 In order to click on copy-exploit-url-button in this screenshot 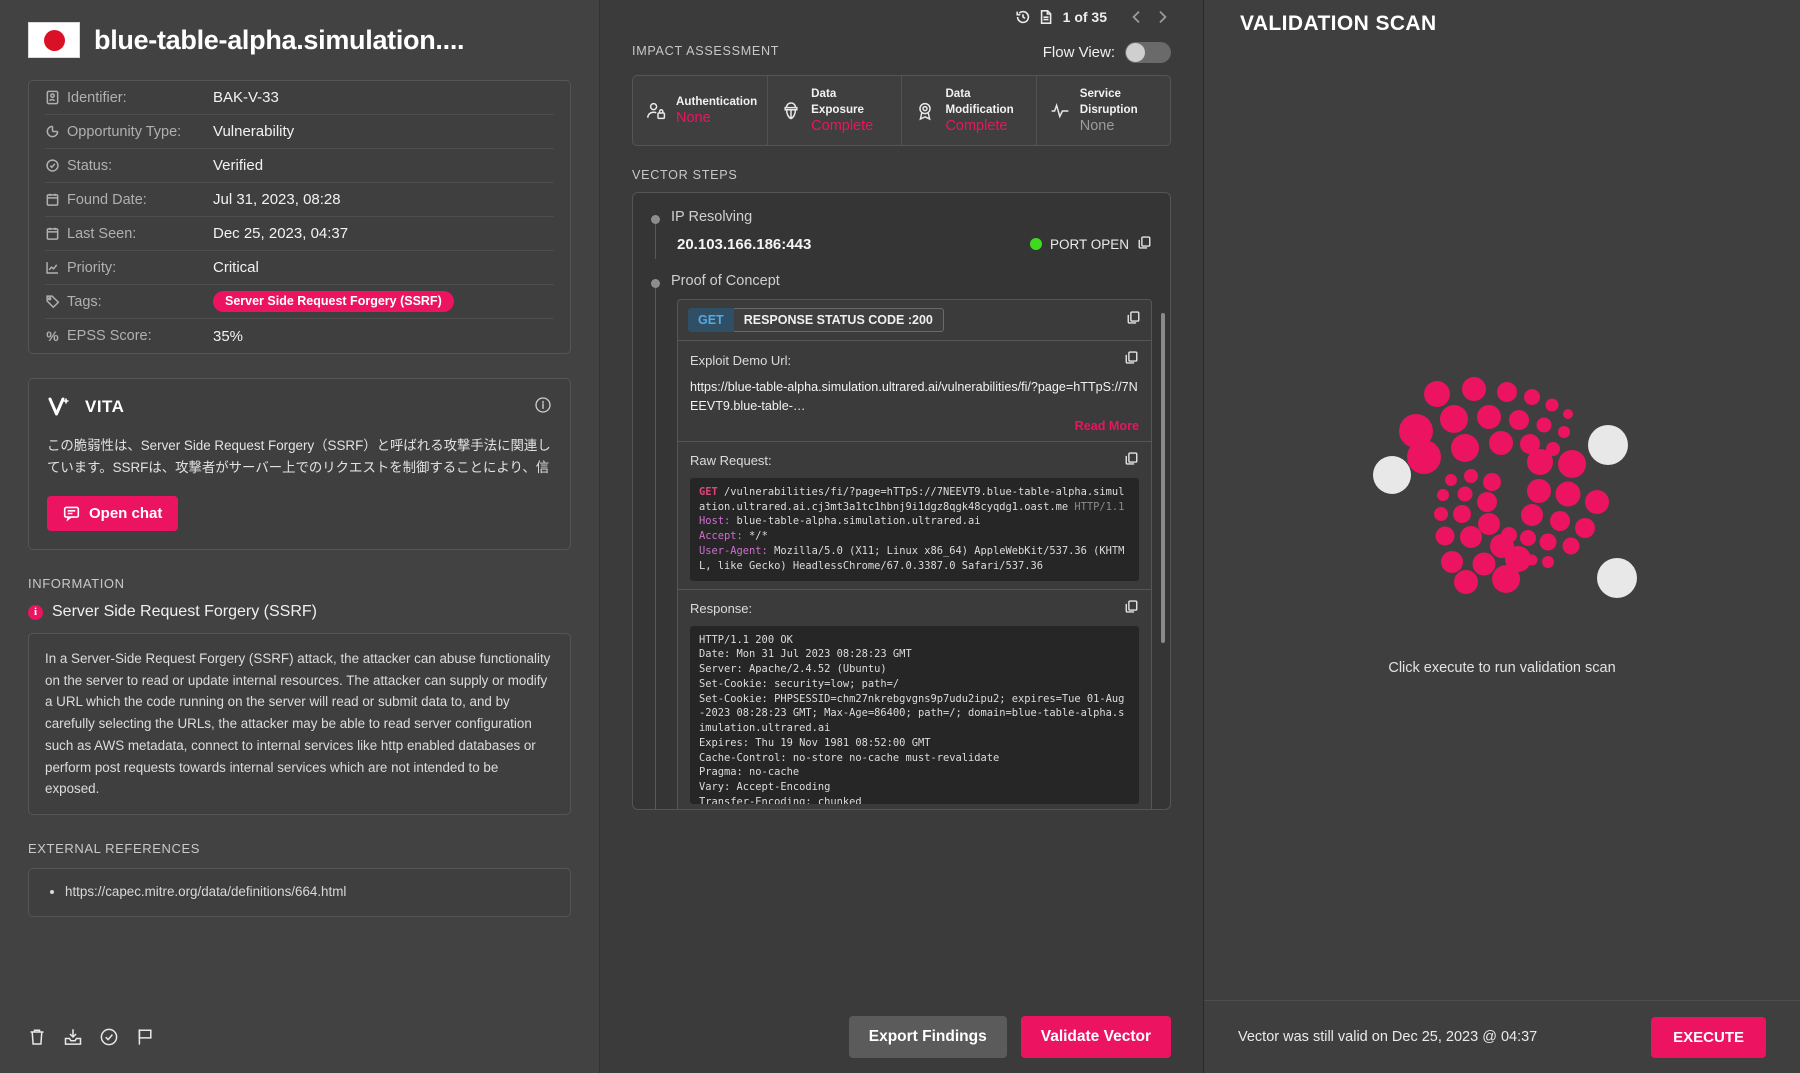, I will do `click(1131, 360)`.